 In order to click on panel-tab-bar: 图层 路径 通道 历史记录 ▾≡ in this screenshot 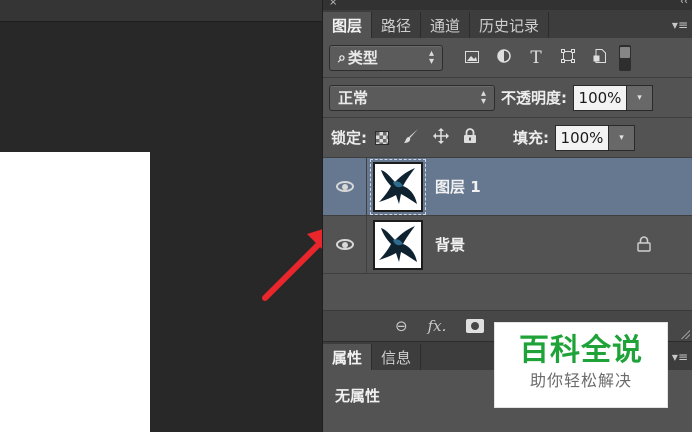, I will do `click(507, 24)`.